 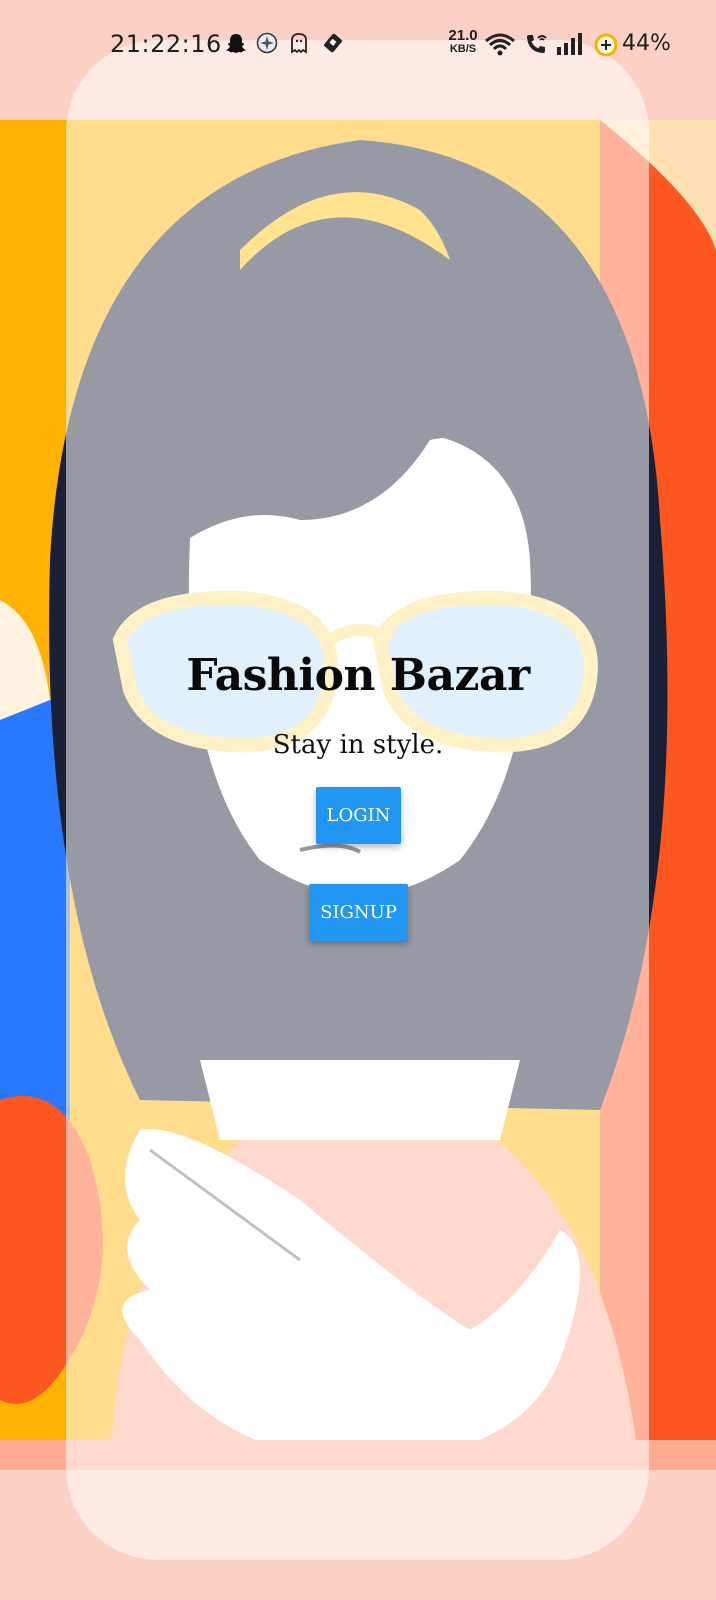 I want to click on signup-button: SIGNUP, so click(x=358, y=912).